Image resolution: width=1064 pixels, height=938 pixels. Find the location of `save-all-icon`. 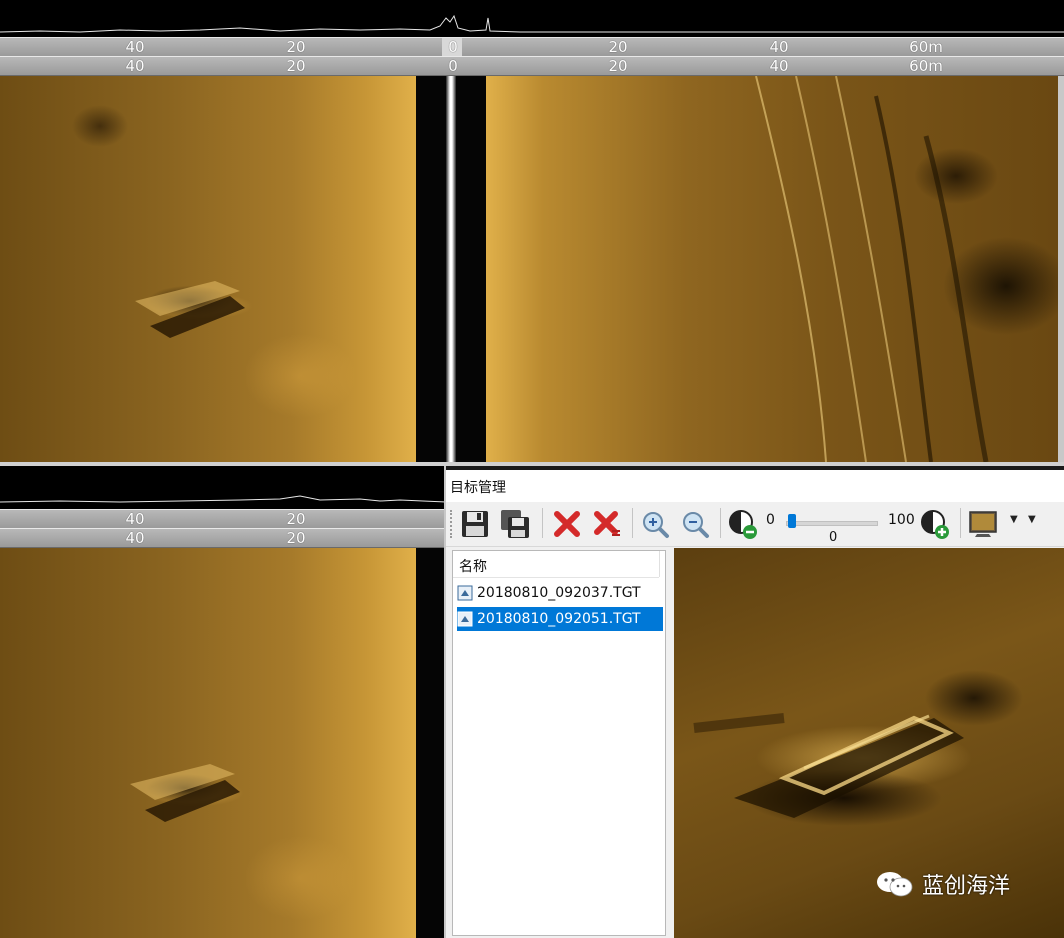

save-all-icon is located at coordinates (515, 524).